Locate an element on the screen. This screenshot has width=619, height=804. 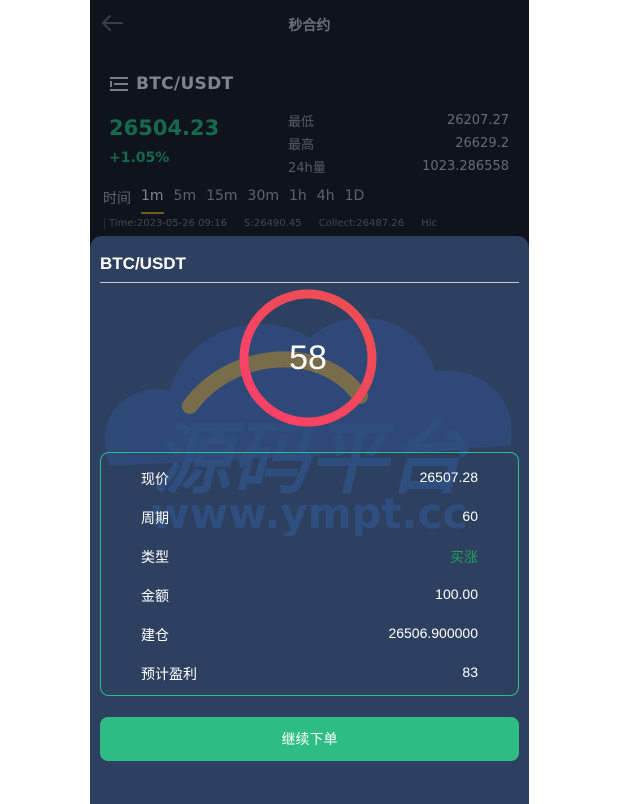
detail-value: 26506.900000 is located at coordinates (433, 633).